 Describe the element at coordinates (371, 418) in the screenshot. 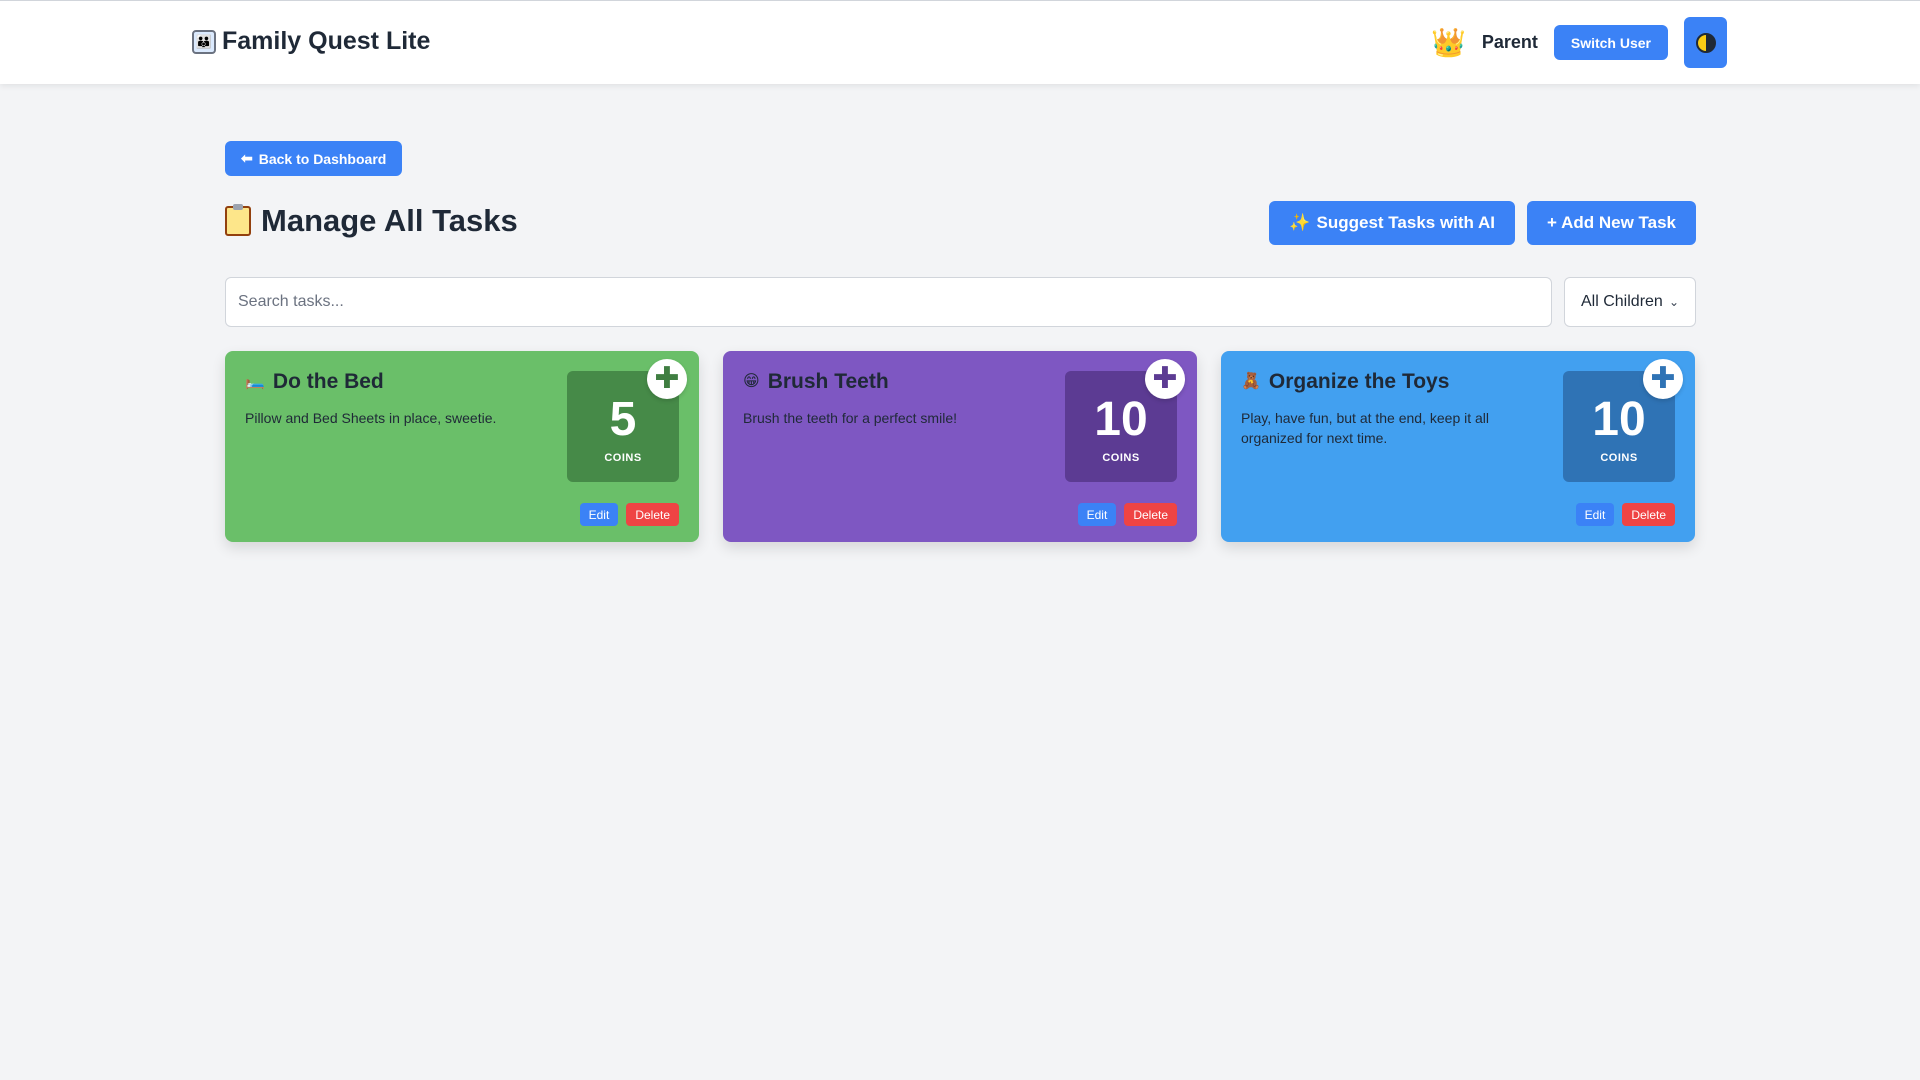

I see `task-description: Pillow and Bed Sheets in place, sweetie.` at that location.